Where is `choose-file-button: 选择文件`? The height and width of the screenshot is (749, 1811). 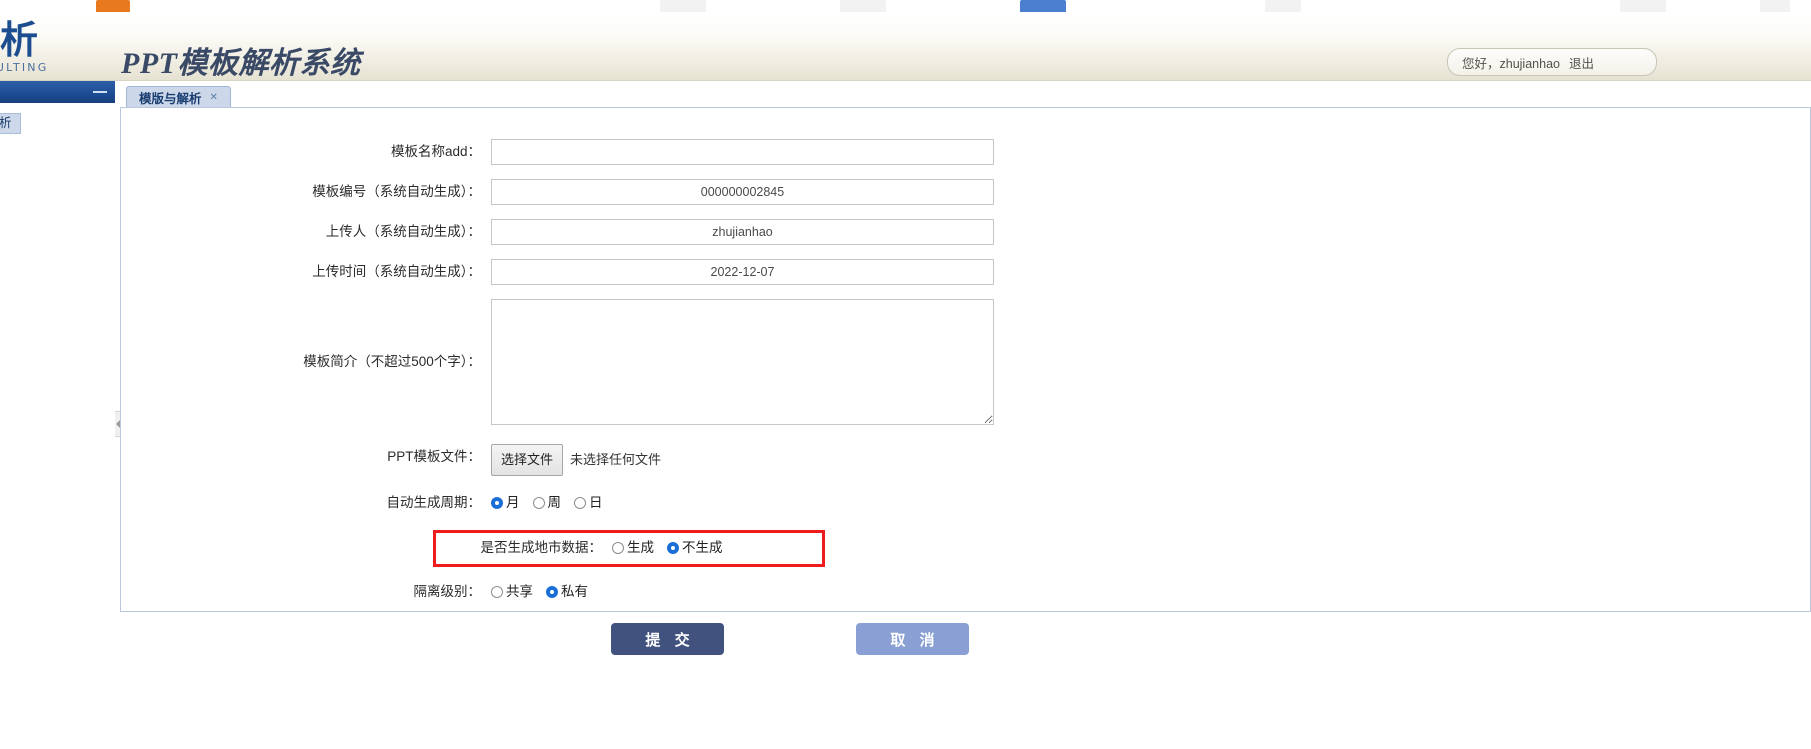 choose-file-button: 选择文件 is located at coordinates (527, 460).